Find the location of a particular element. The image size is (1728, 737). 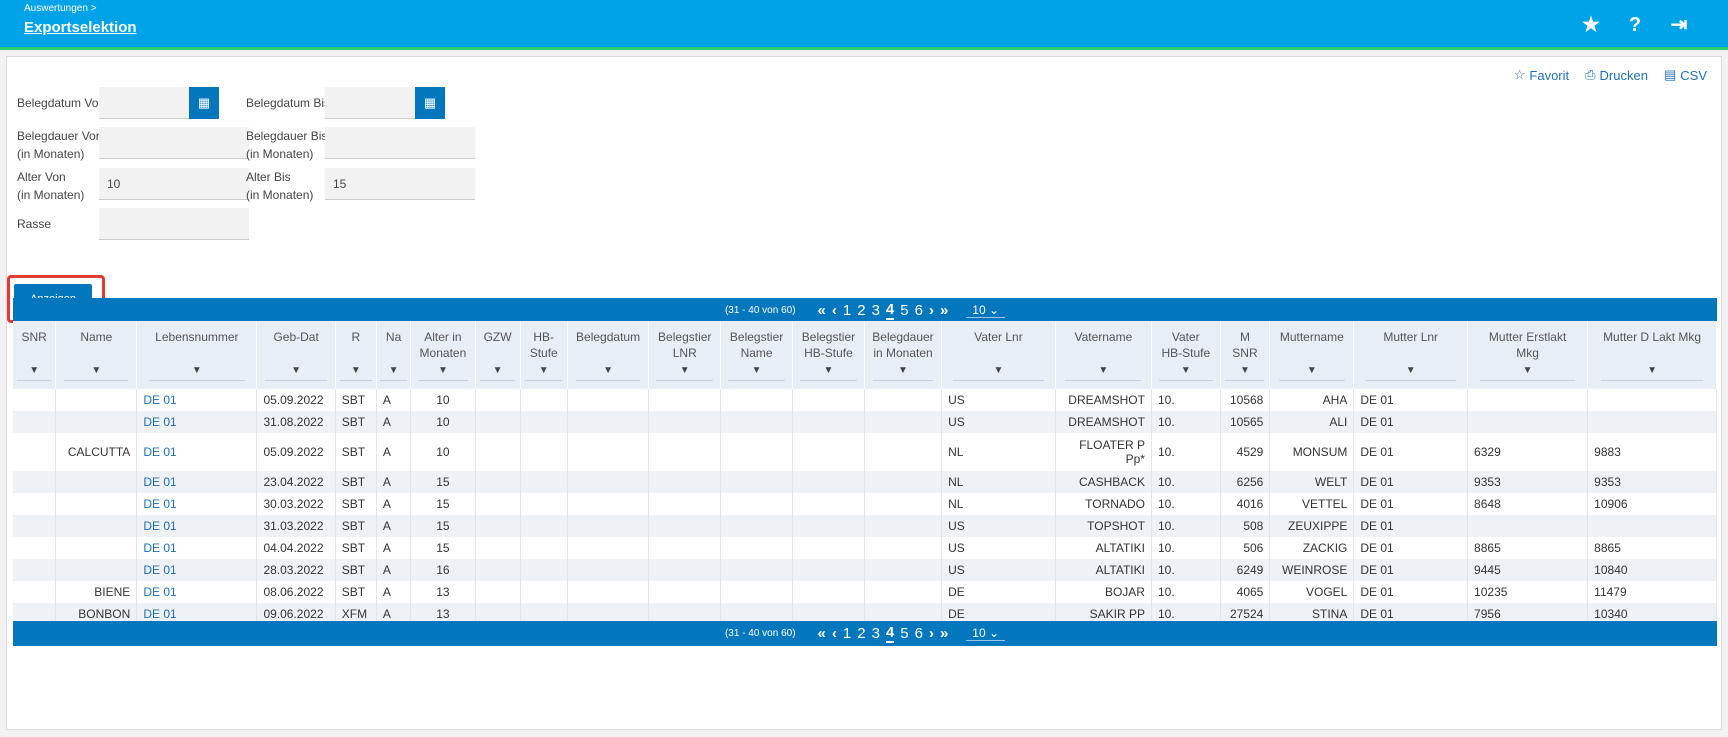

column-header: M SNR ▼ is located at coordinates (1245, 355).